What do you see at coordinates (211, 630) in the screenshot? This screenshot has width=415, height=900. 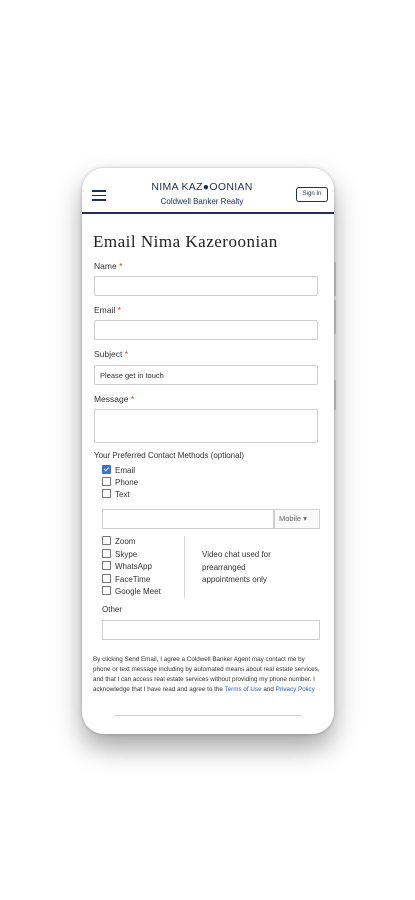 I see `other-field` at bounding box center [211, 630].